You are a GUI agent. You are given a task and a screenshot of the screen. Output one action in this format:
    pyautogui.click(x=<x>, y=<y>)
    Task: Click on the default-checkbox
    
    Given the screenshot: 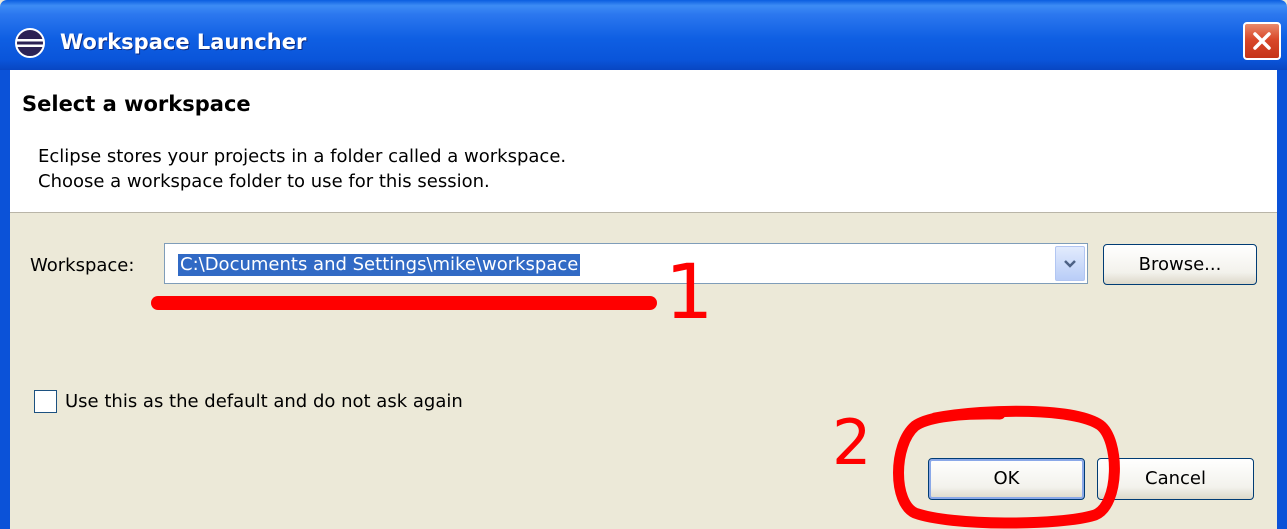 What is the action you would take?
    pyautogui.click(x=45, y=401)
    